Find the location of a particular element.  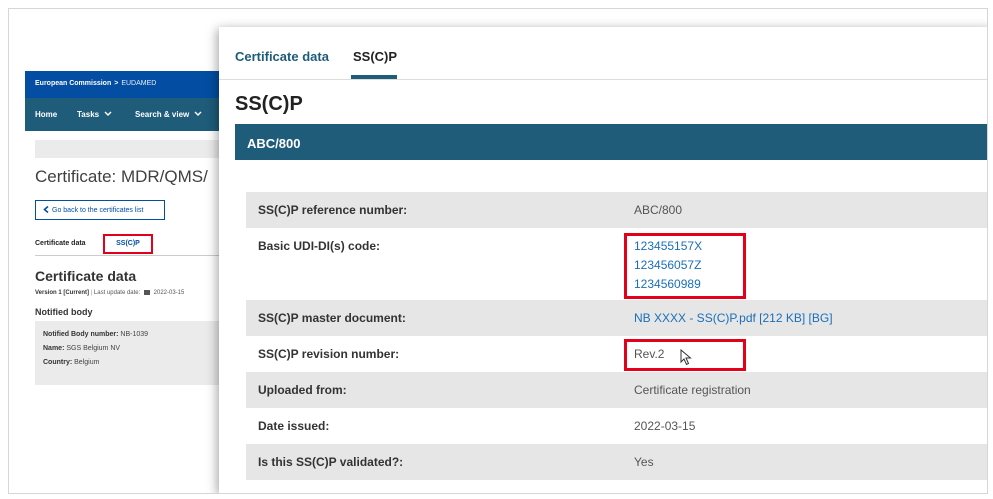

back-to-certificates-button: Go back to the certificates list is located at coordinates (100, 210).